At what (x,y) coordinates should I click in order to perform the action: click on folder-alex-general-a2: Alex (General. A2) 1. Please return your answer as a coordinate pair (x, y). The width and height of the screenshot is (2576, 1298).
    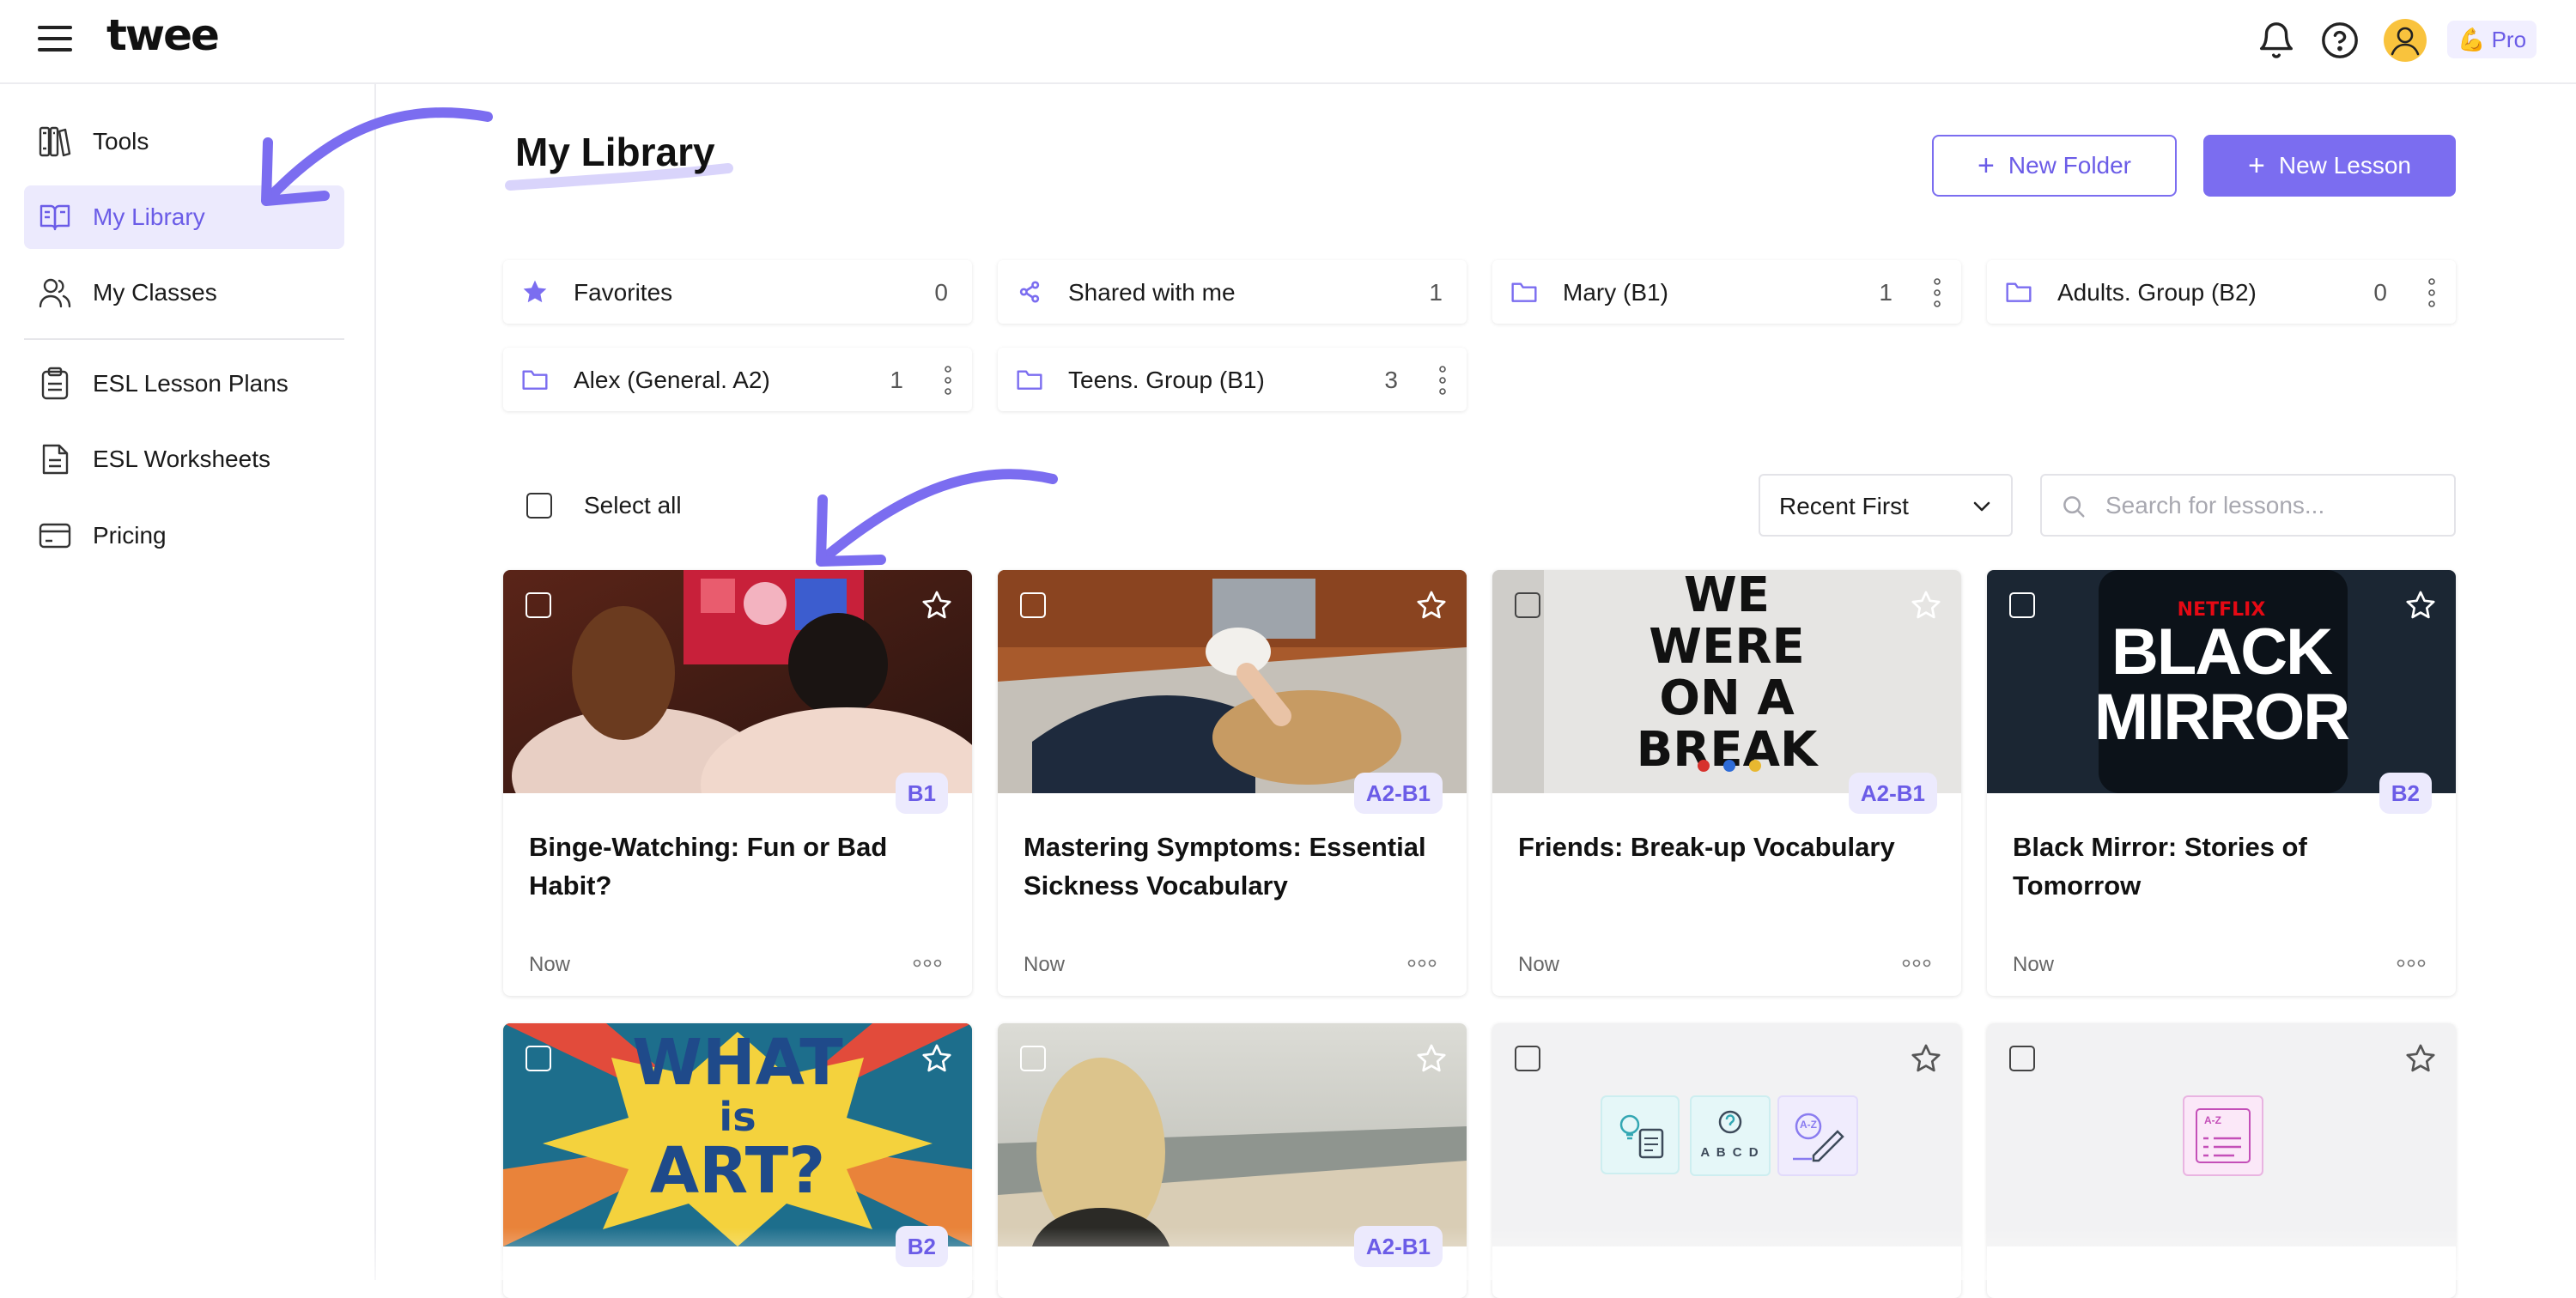
    Looking at the image, I should click on (737, 380).